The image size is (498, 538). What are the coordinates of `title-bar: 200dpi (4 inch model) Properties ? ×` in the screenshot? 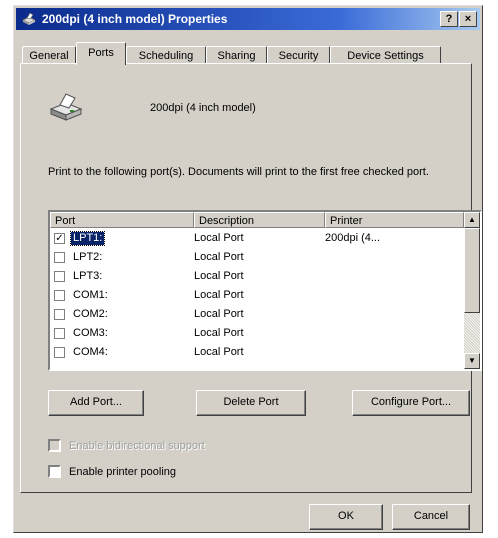 It's located at (248, 19).